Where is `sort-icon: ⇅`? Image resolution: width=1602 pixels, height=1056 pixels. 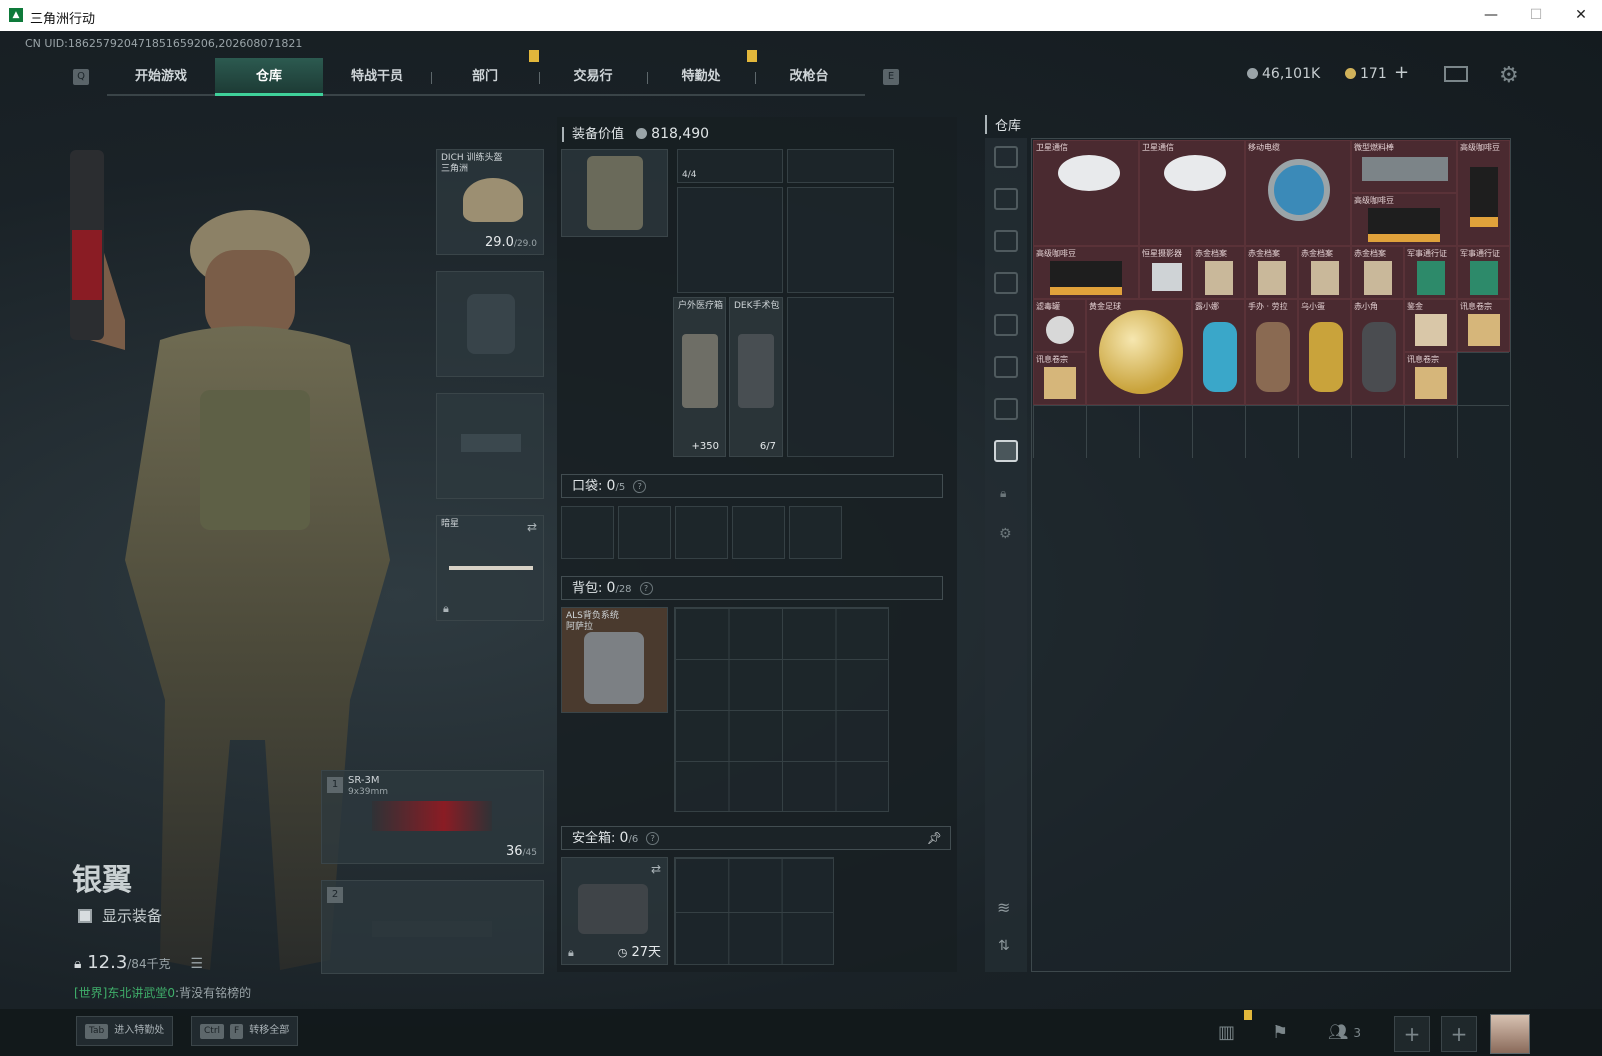
sort-icon: ⇅ is located at coordinates (1004, 946).